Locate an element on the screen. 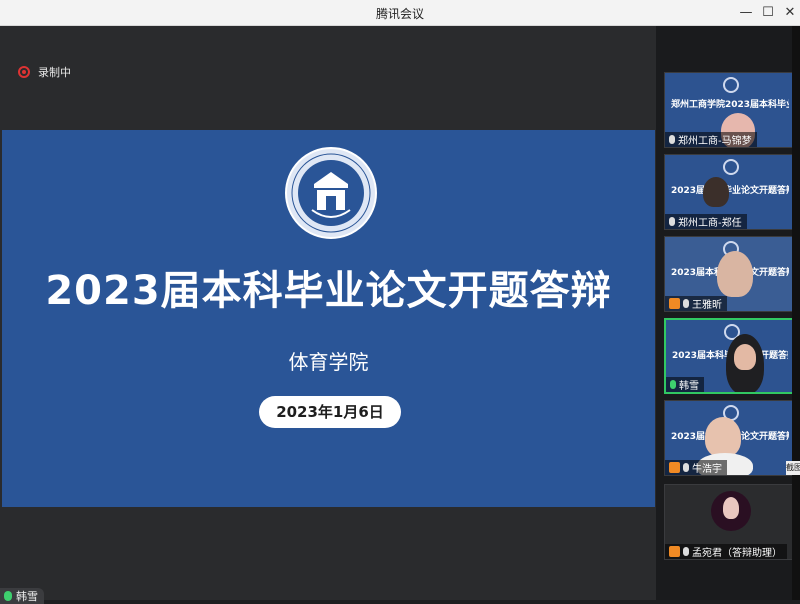  maximize-icon: ☐ is located at coordinates (768, 13).